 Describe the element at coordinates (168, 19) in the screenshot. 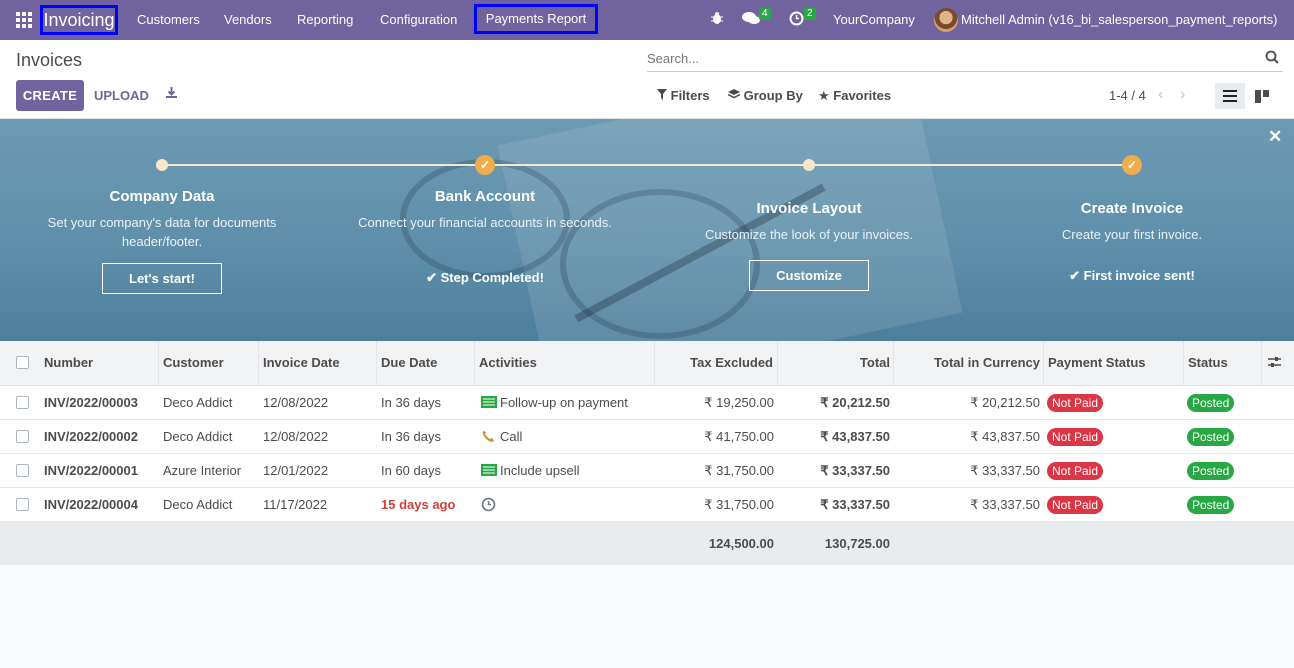

I see `menu-customers: Customers` at that location.